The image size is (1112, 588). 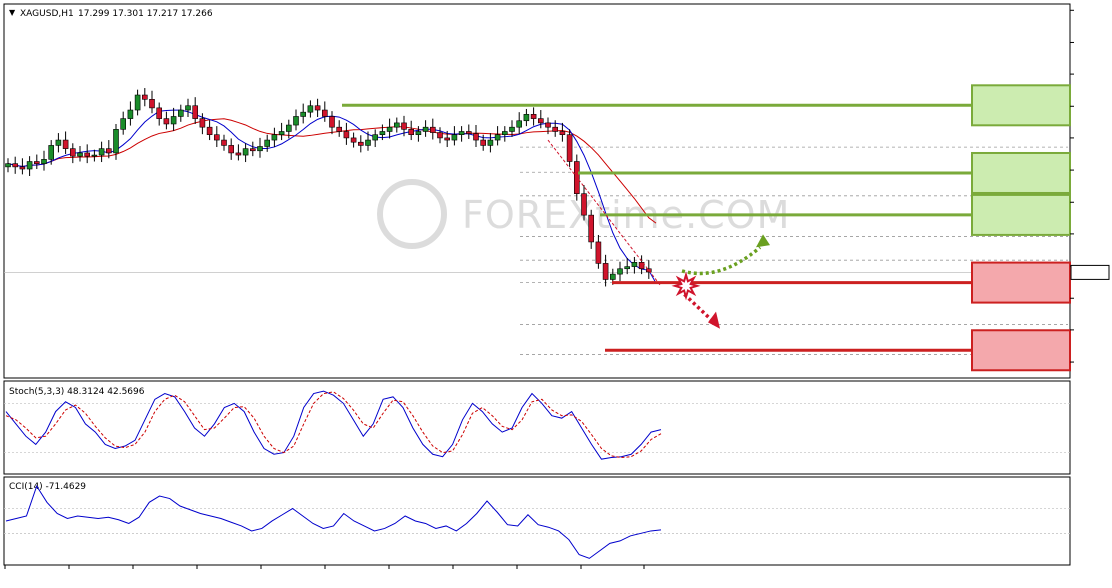 What do you see at coordinates (686, 286) in the screenshot?
I see `breakout-burst-icon` at bounding box center [686, 286].